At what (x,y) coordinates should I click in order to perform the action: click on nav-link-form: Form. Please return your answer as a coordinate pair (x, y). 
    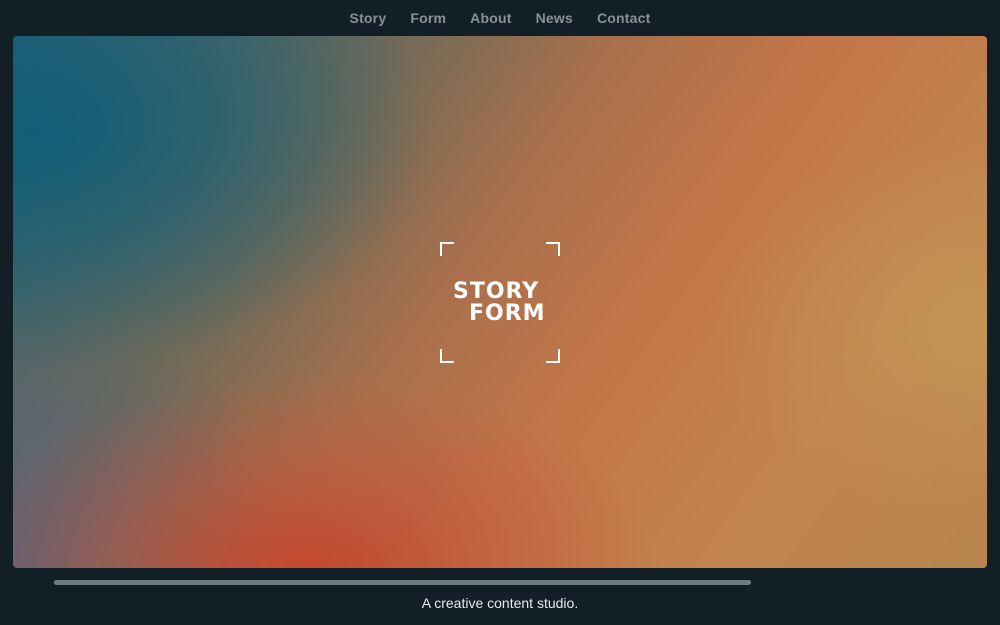
    Looking at the image, I should click on (428, 18).